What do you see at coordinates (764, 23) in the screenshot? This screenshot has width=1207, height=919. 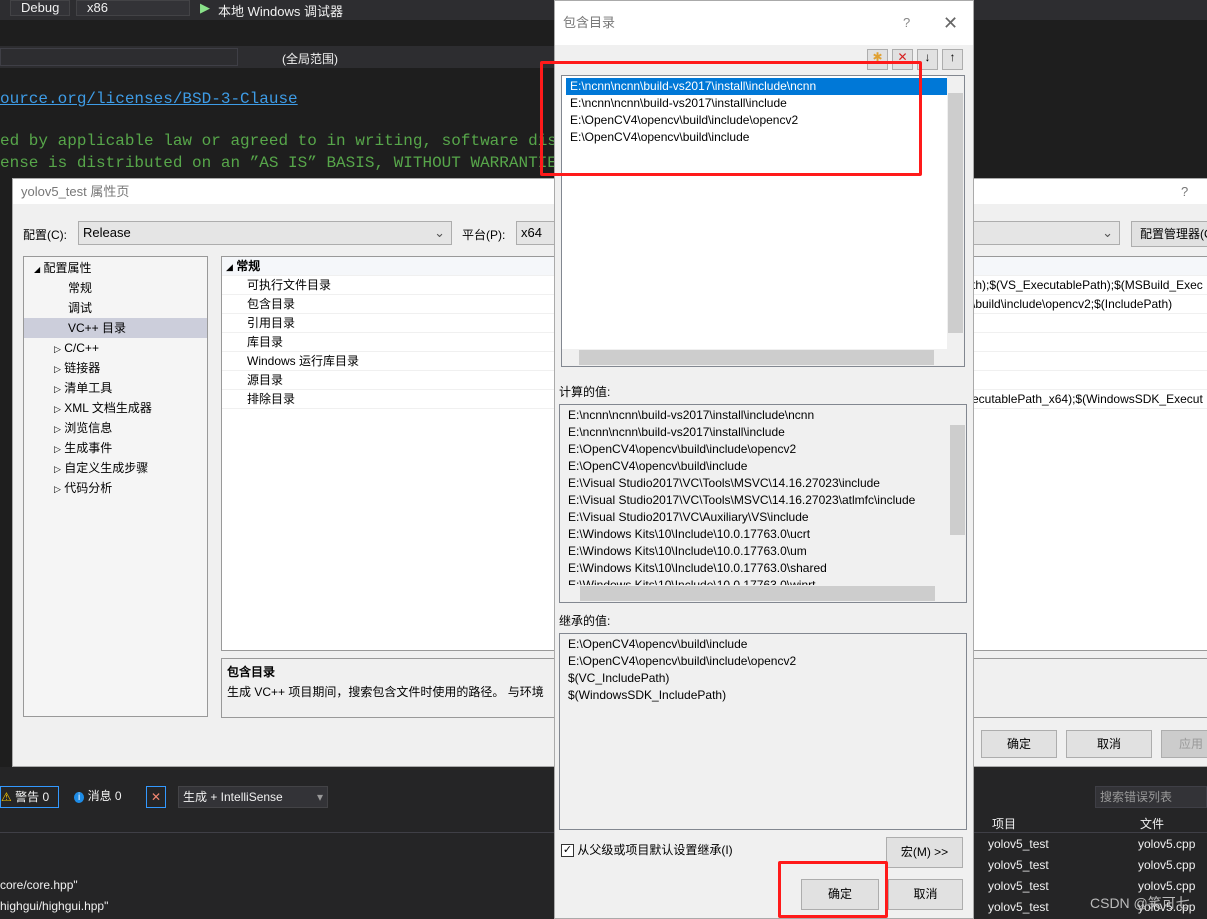 I see `dialog-title: 包含目录 ? ✕` at bounding box center [764, 23].